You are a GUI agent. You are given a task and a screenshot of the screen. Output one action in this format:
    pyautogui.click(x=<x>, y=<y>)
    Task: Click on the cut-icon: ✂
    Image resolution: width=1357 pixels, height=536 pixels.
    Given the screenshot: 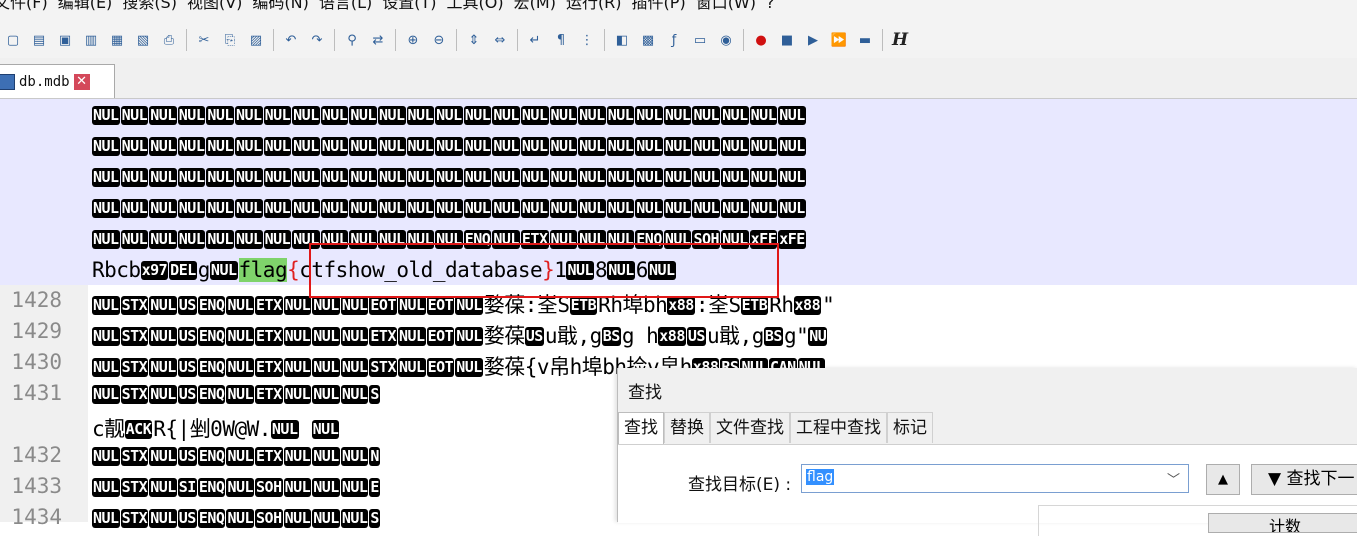 What is the action you would take?
    pyautogui.click(x=204, y=40)
    